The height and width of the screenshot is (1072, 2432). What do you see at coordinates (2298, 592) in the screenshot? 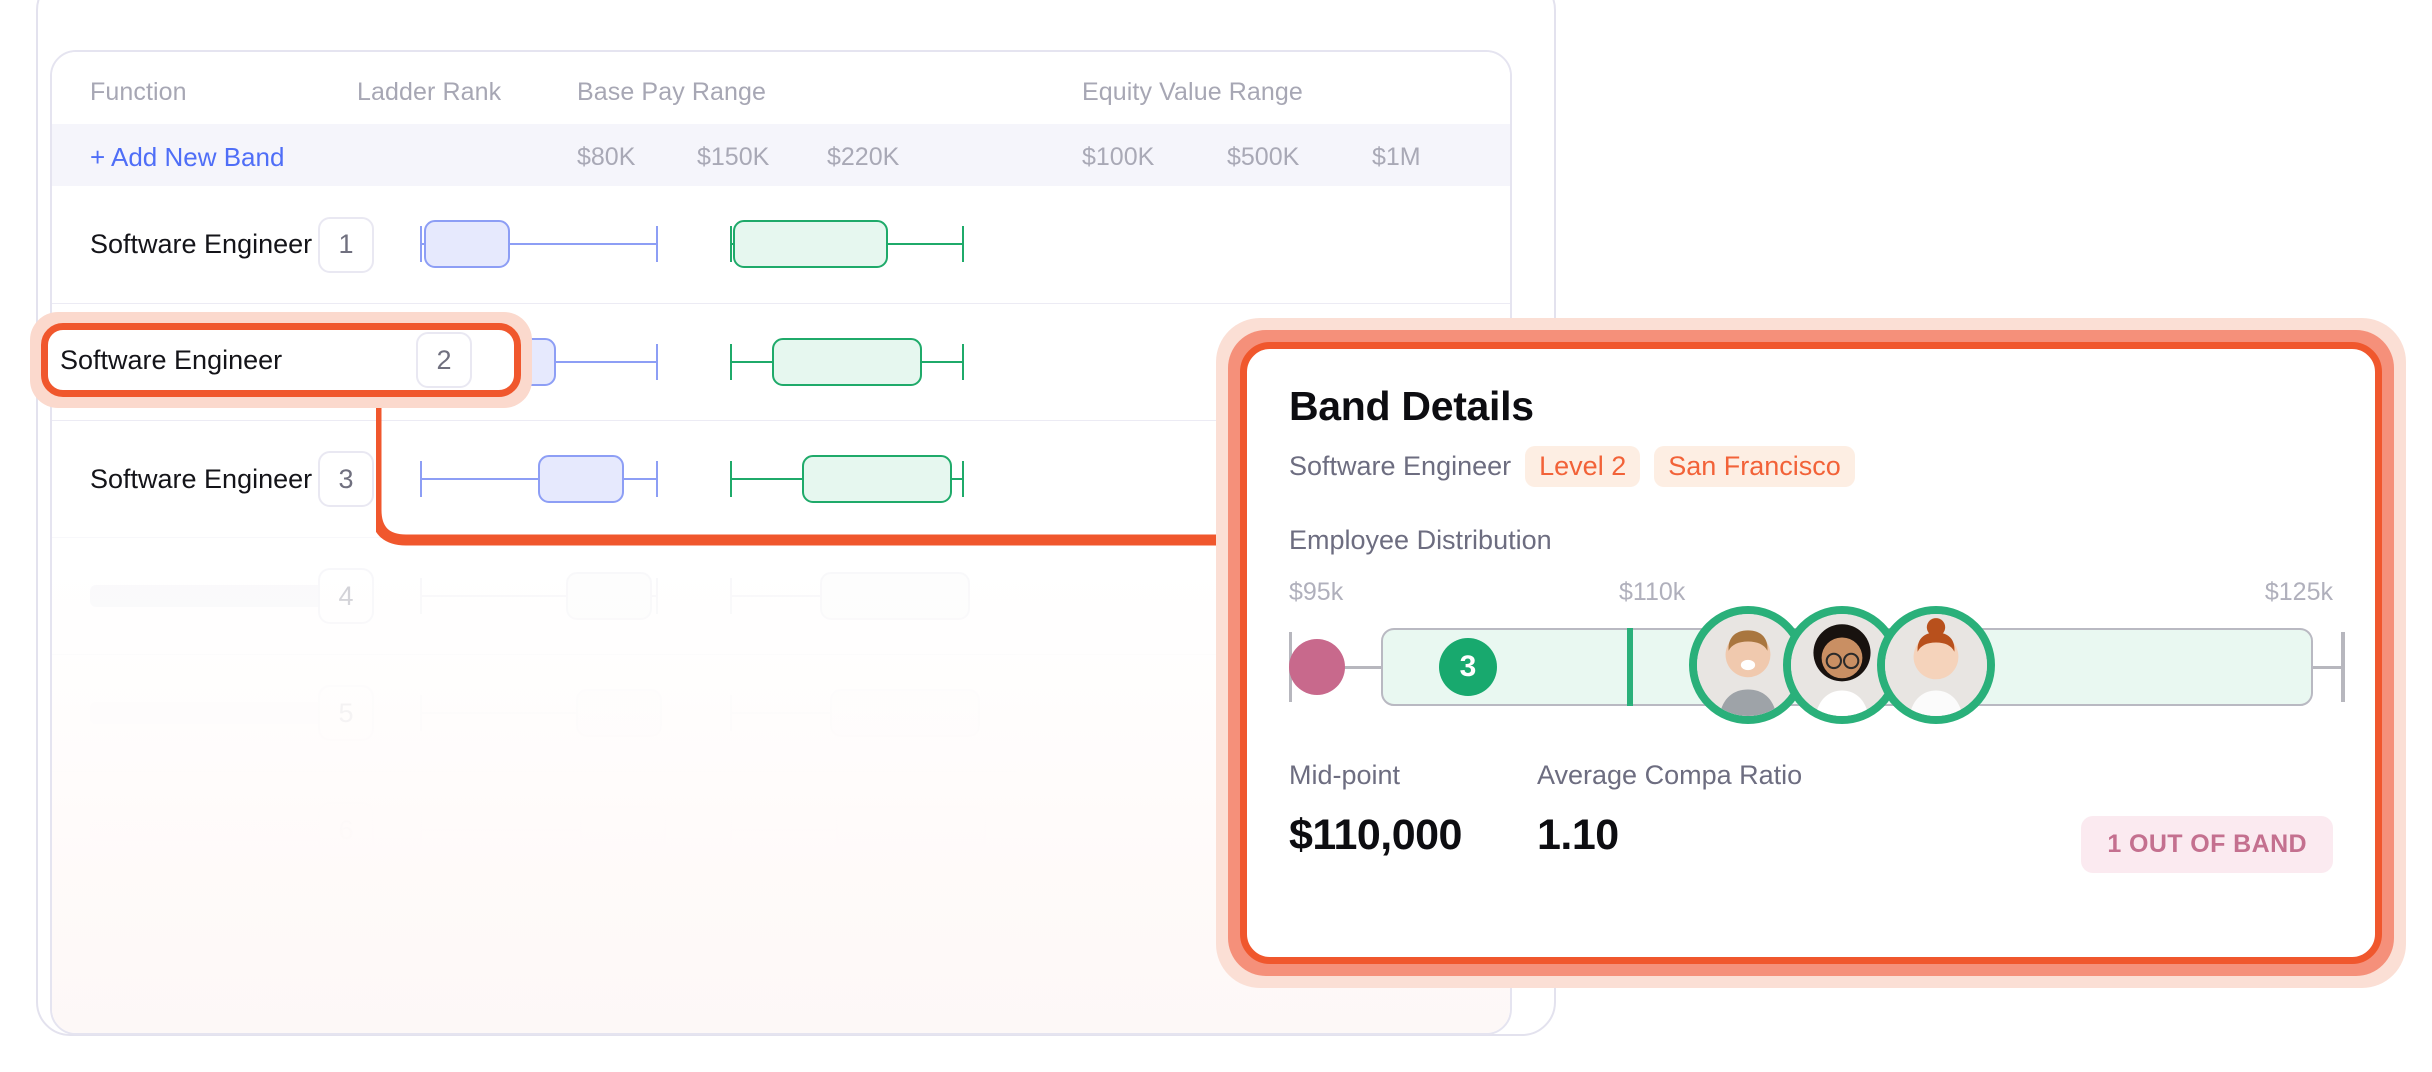
I see `scale-tick-max: $125k` at bounding box center [2298, 592].